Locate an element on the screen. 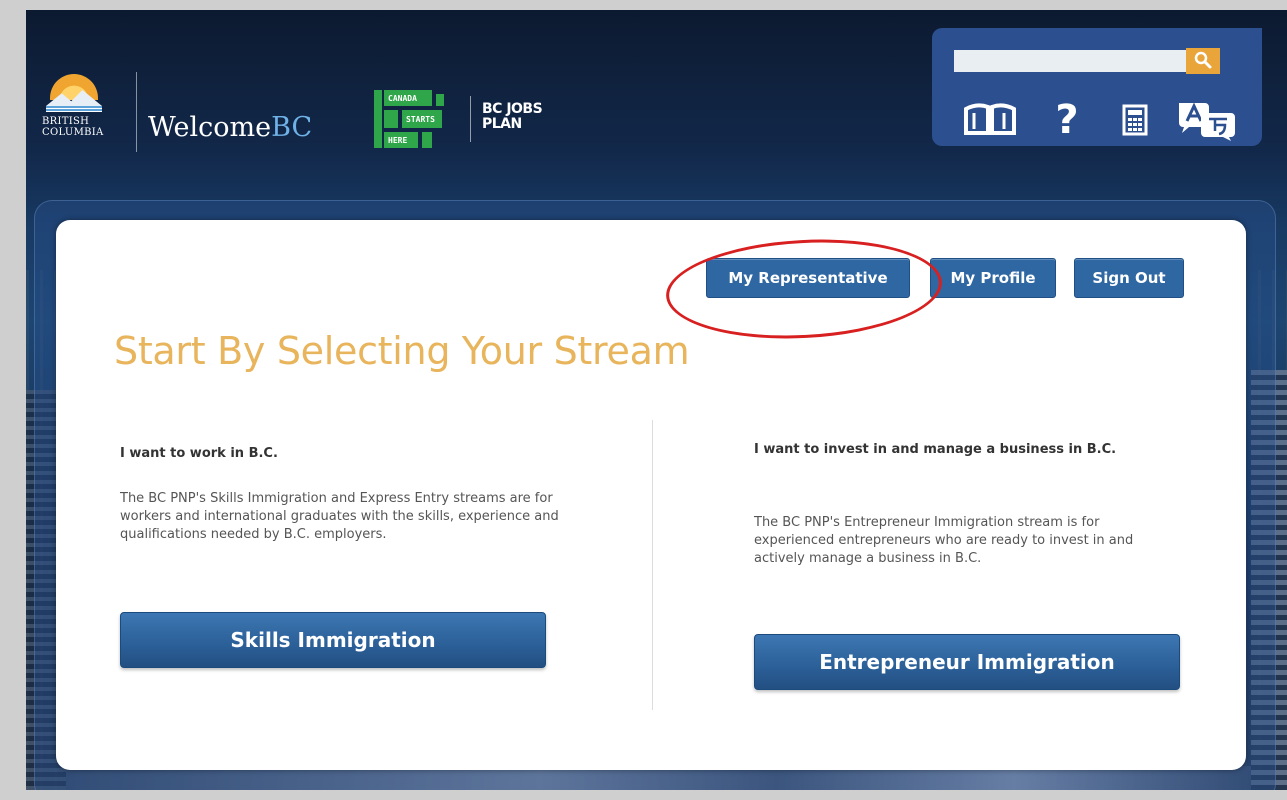 The width and height of the screenshot is (1287, 800). my-representative-button: My Representative is located at coordinates (808, 278).